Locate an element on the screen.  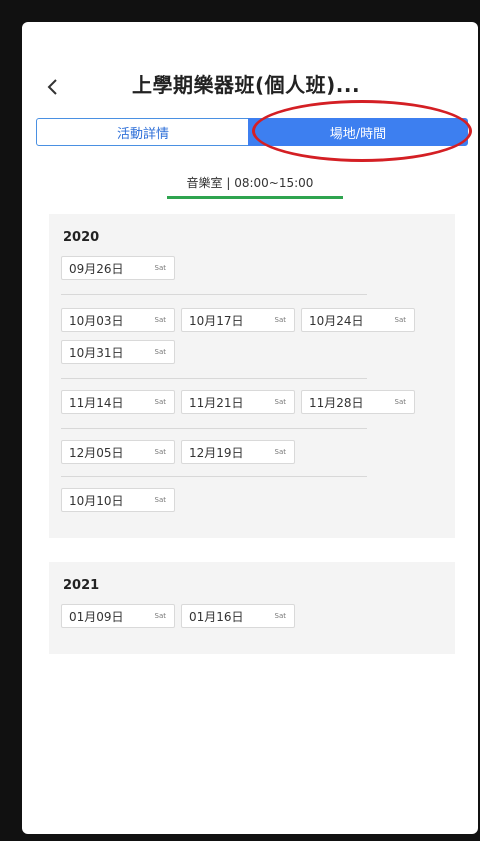
date-chip: 10月17日 Sat is located at coordinates (238, 320).